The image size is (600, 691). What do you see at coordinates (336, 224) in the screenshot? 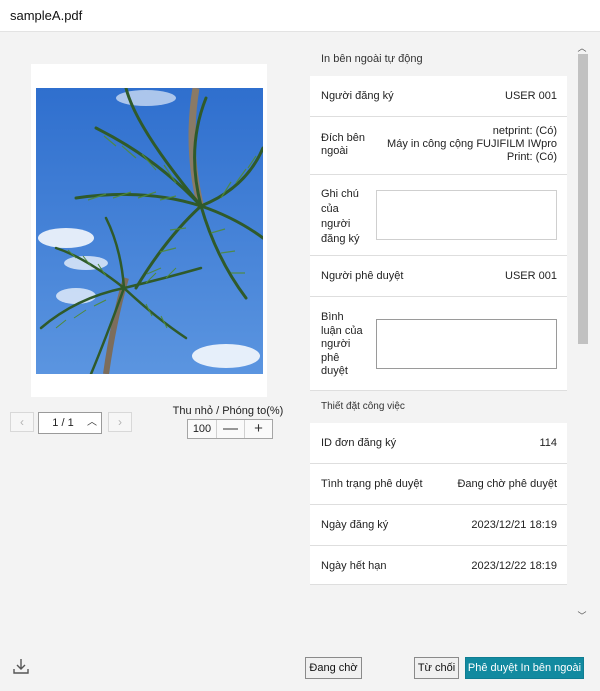
I see `requester-note-label-line: người` at bounding box center [336, 224].